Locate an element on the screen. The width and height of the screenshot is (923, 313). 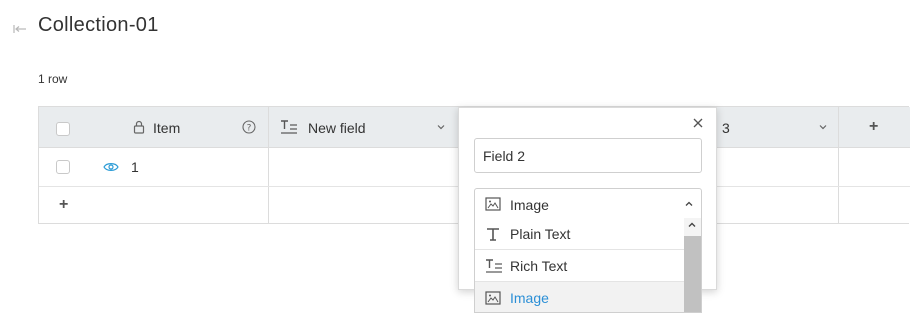
row-checkbox is located at coordinates (63, 167).